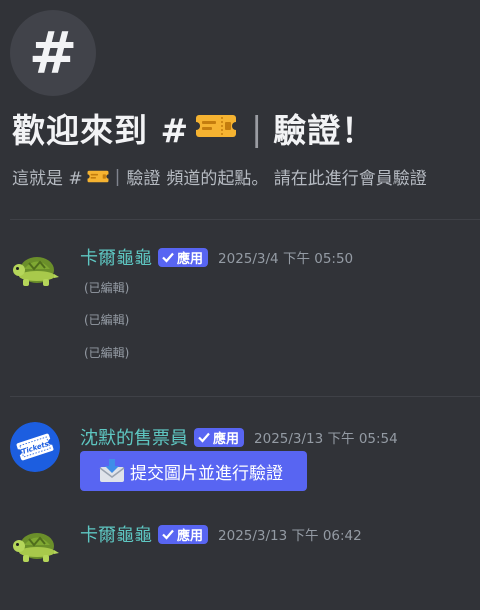  I want to click on button-label: 提交圖片並進行驗證, so click(206, 473).